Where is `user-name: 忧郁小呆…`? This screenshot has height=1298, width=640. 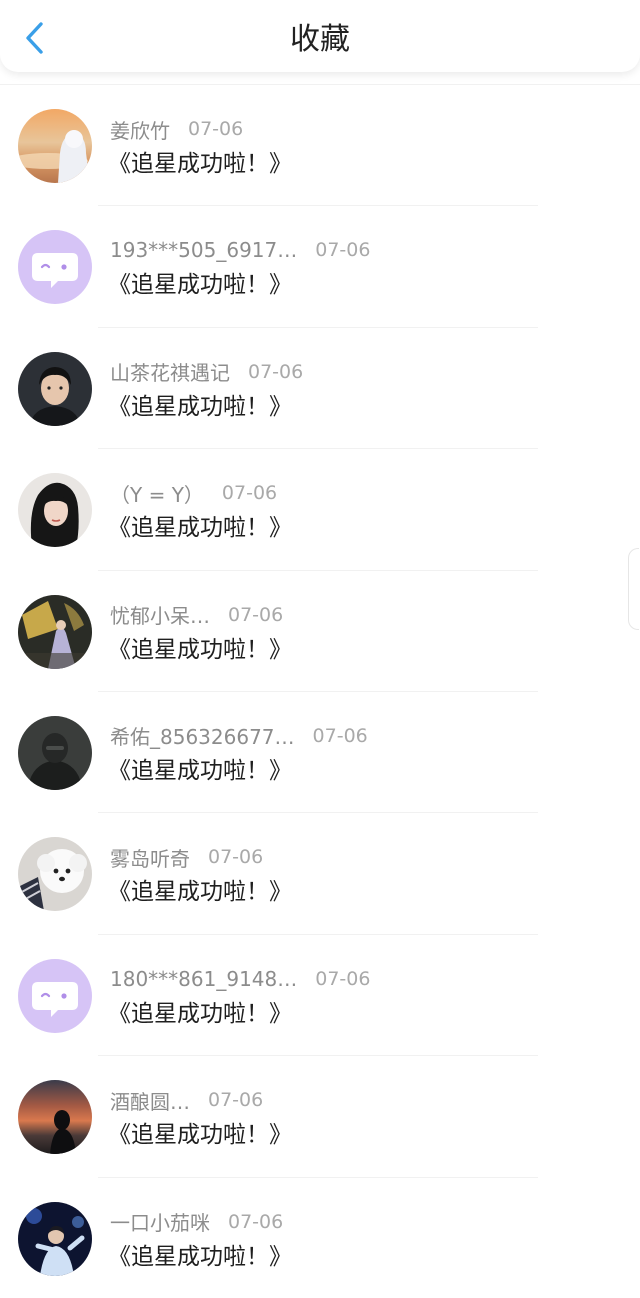 user-name: 忧郁小呆… is located at coordinates (160, 616).